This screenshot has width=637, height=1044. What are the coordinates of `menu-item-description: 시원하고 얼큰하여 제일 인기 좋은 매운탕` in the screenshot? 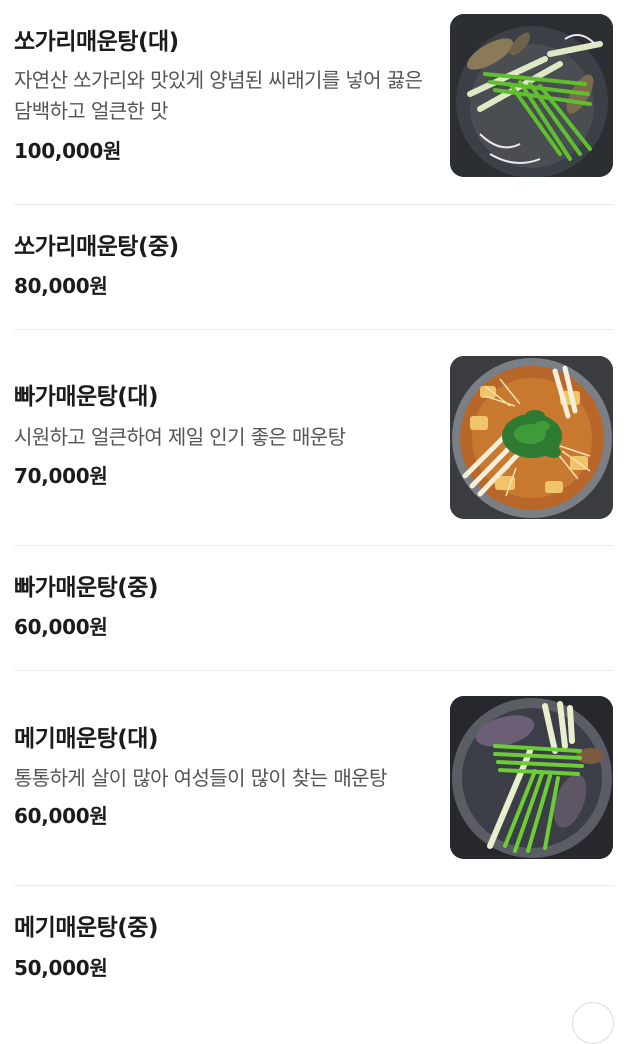 It's located at (180, 437).